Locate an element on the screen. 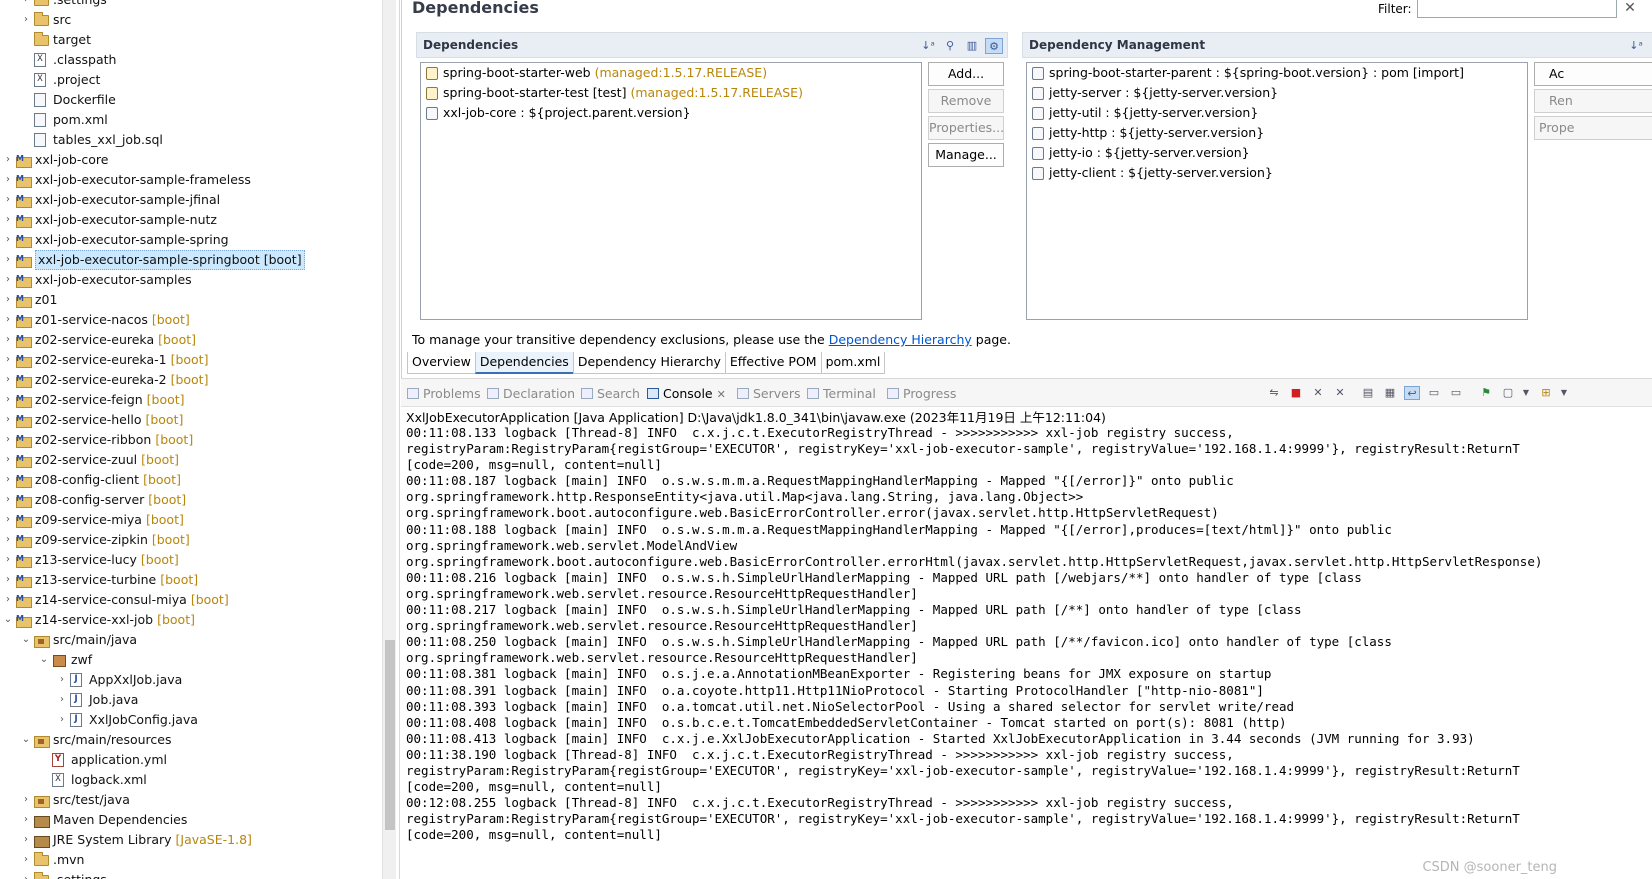 This screenshot has height=879, width=1652. tree-item: ⌄ z14-service-xxl-job [boot] is located at coordinates (192, 619).